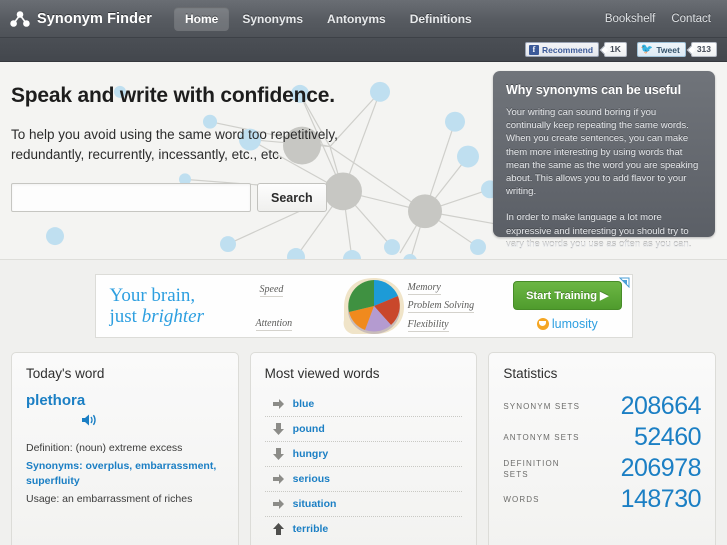 Image resolution: width=727 pixels, height=545 pixels. What do you see at coordinates (441, 19) in the screenshot?
I see `nav-item-definitions: Definitions` at bounding box center [441, 19].